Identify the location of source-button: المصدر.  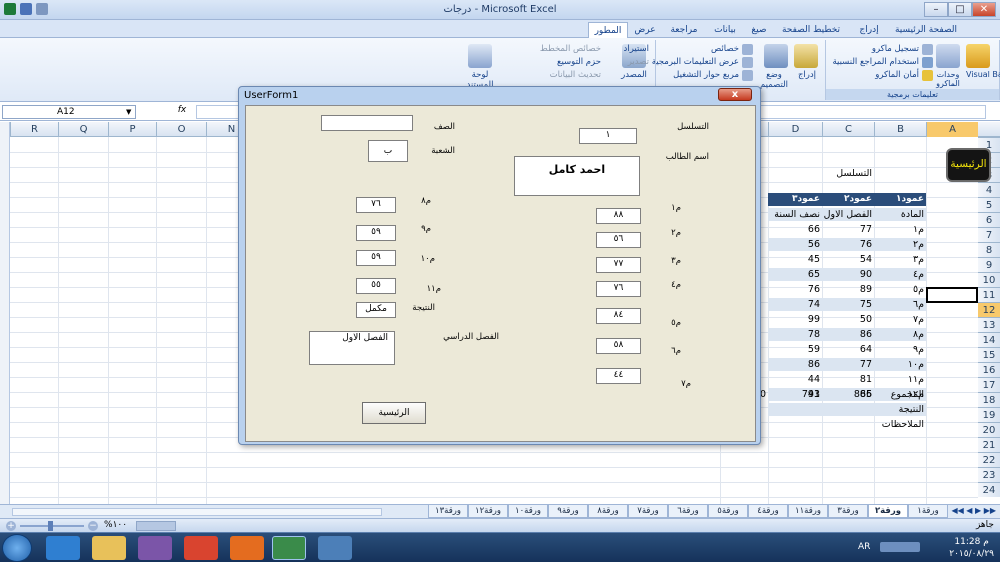
(634, 75).